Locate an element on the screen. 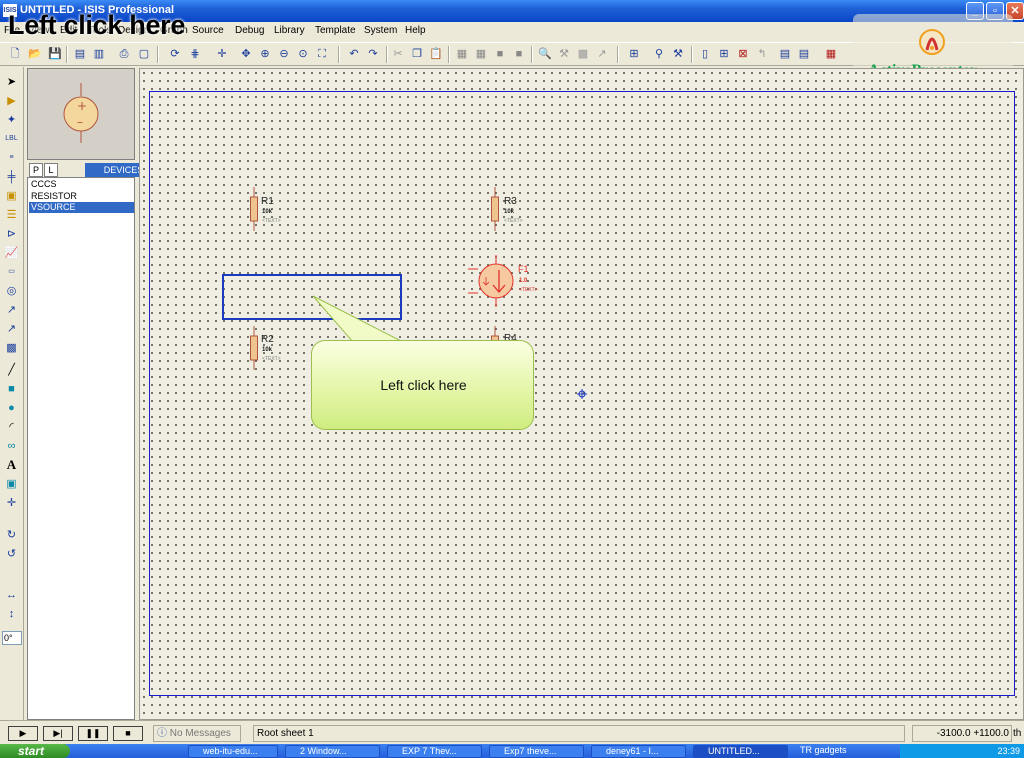 Image resolution: width=1024 pixels, height=758 pixels. overlay-caption: Left click here is located at coordinates (97, 25).